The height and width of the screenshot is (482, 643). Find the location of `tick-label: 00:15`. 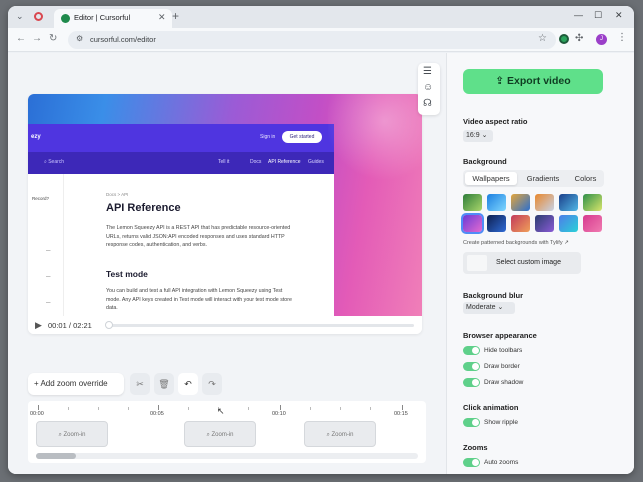

tick-label: 00:15 is located at coordinates (401, 414).